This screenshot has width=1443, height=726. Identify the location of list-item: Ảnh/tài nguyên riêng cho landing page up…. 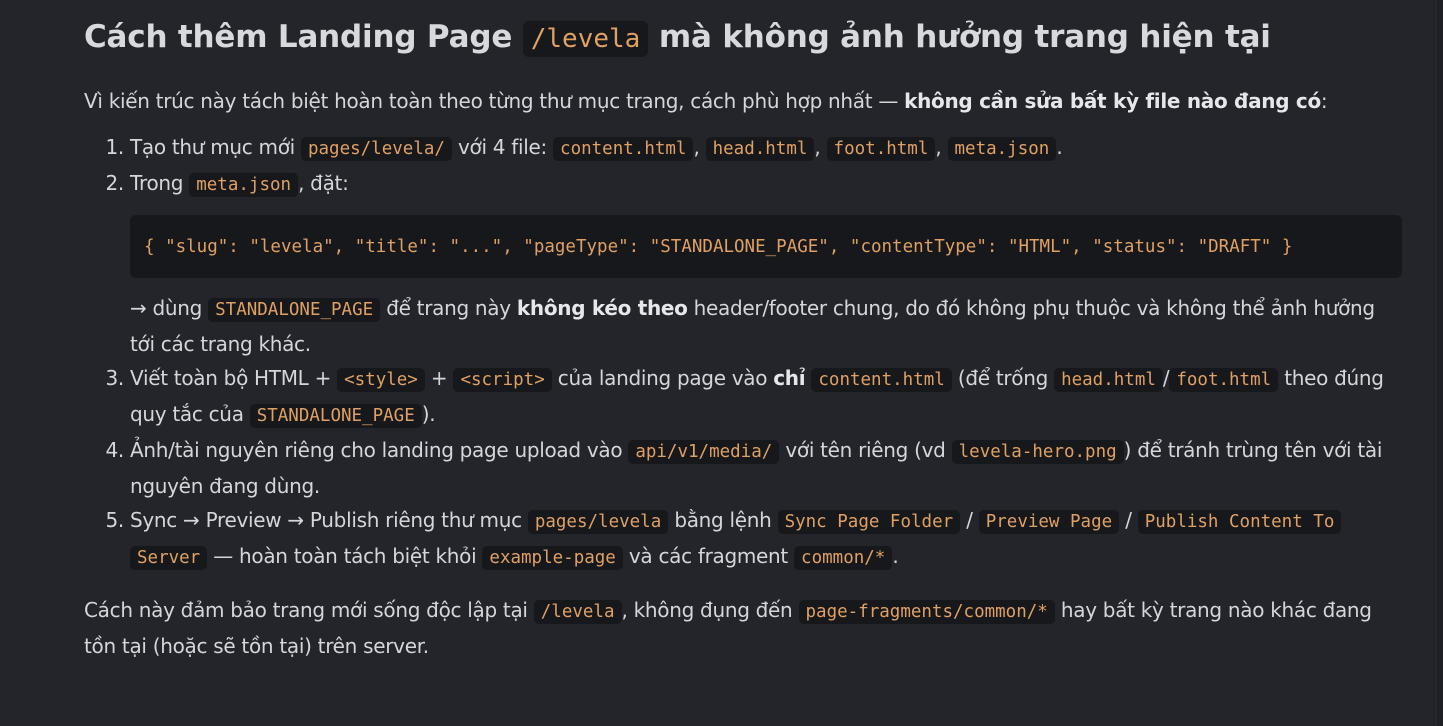
(766, 468).